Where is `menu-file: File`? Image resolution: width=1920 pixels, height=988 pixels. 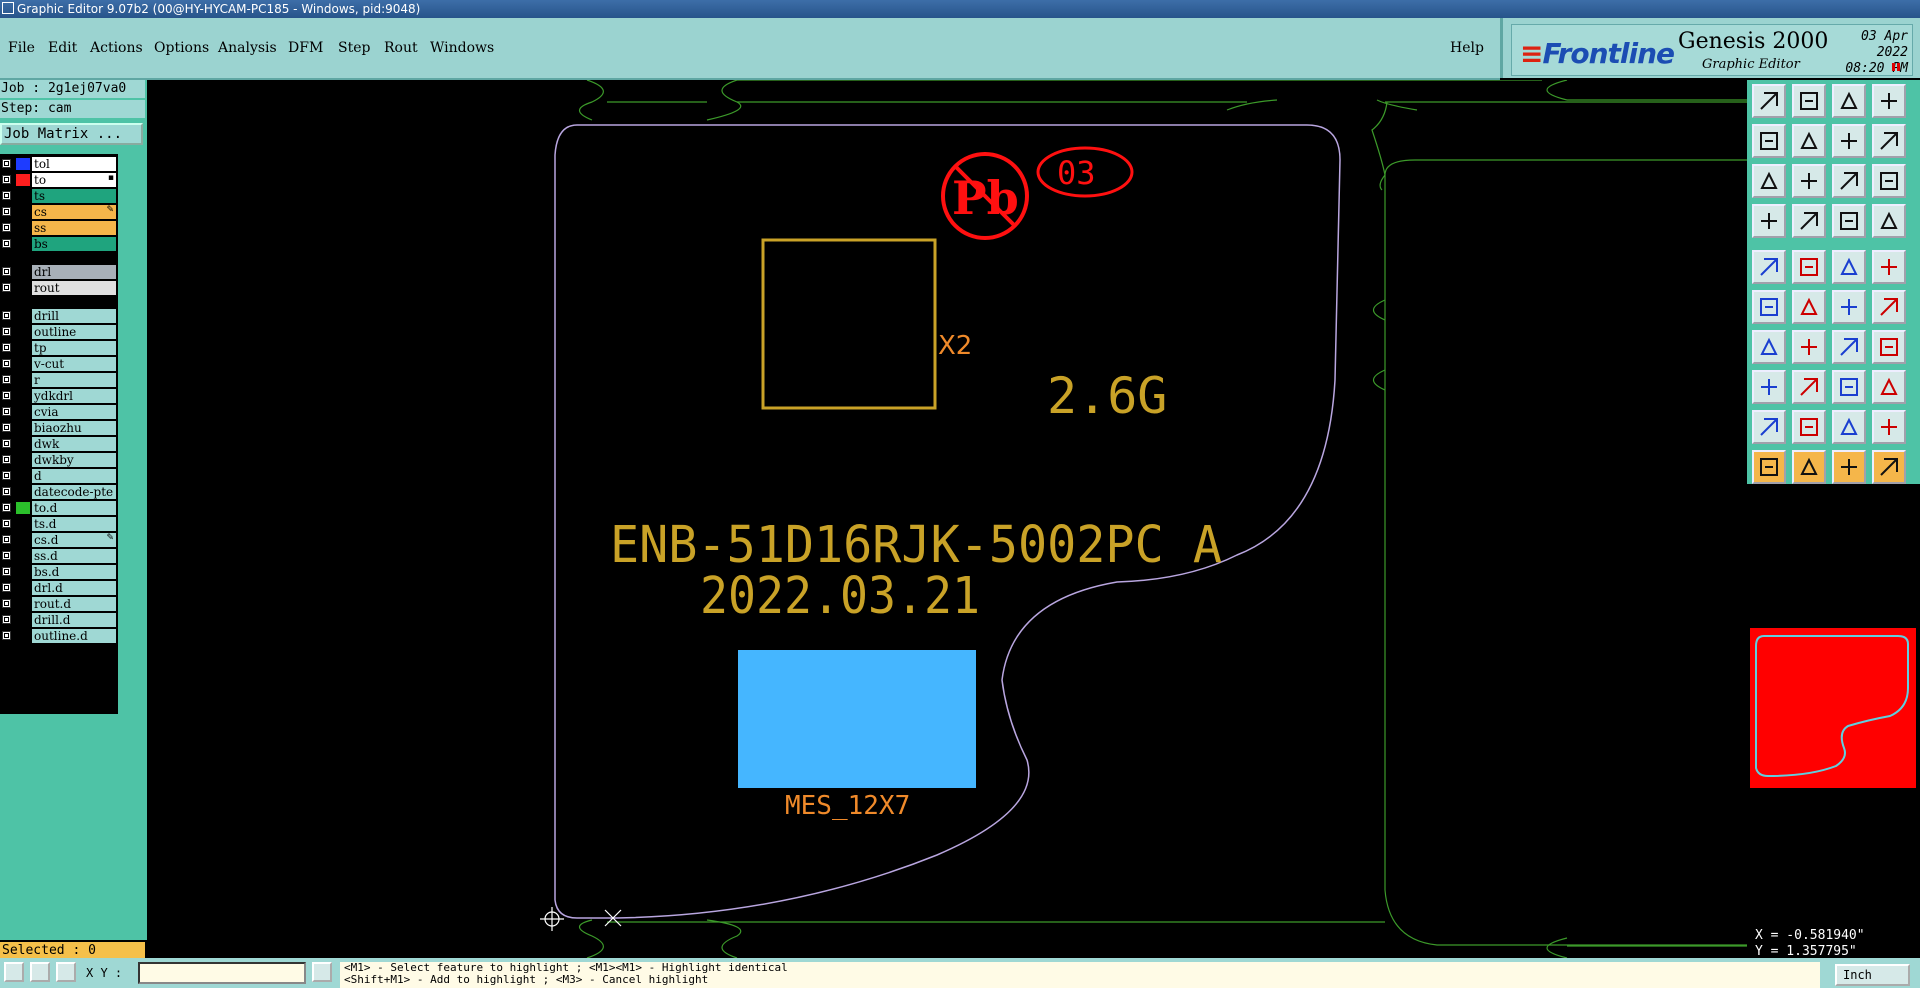 menu-file: File is located at coordinates (21, 48).